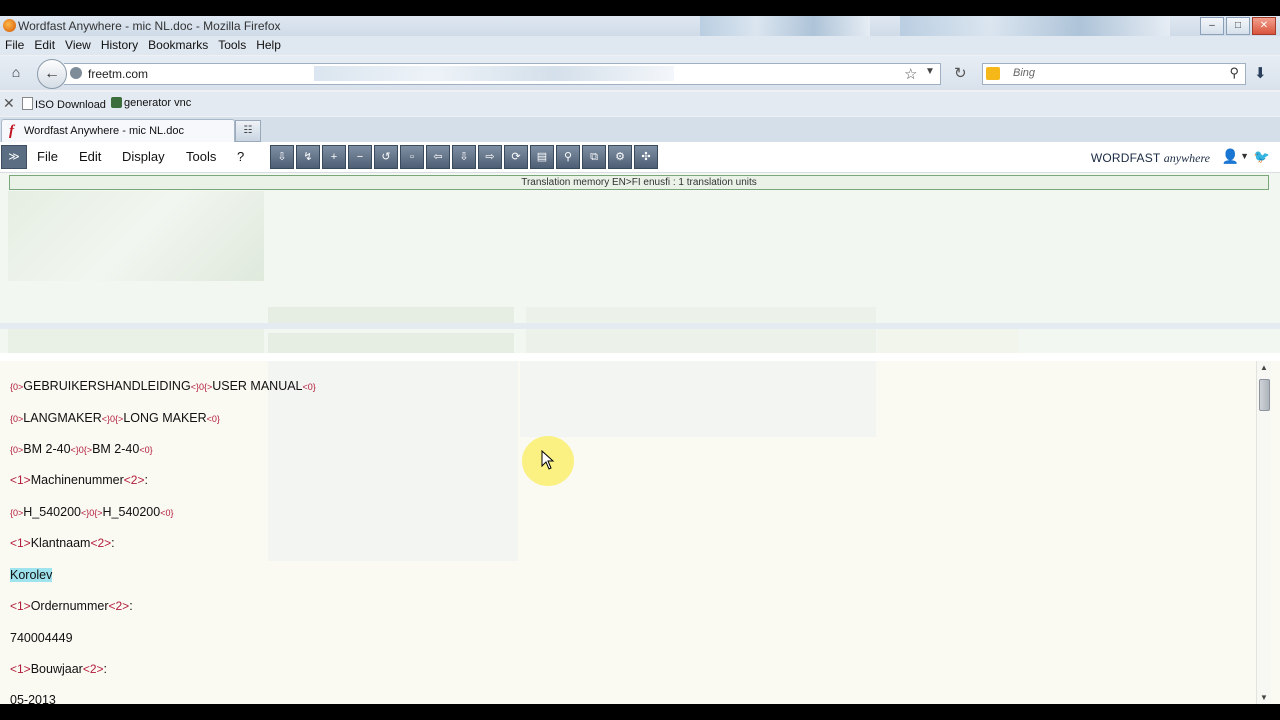 The height and width of the screenshot is (720, 1280). What do you see at coordinates (1230, 156) in the screenshot?
I see `user-icon: 👤` at bounding box center [1230, 156].